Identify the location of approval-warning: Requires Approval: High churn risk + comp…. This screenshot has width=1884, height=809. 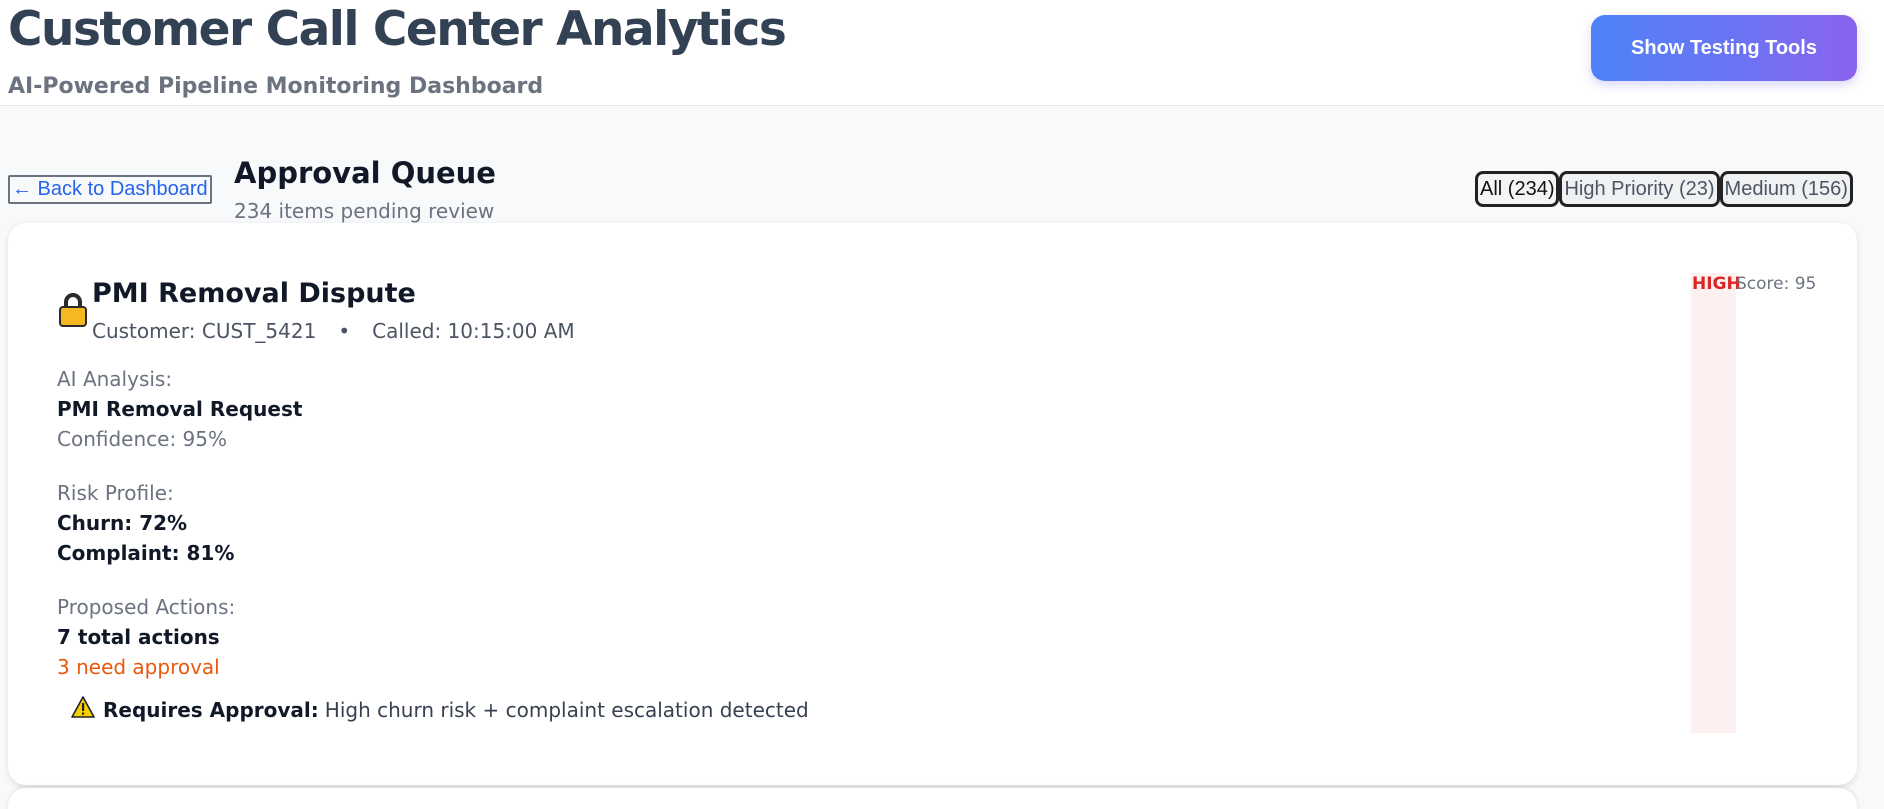
(440, 709).